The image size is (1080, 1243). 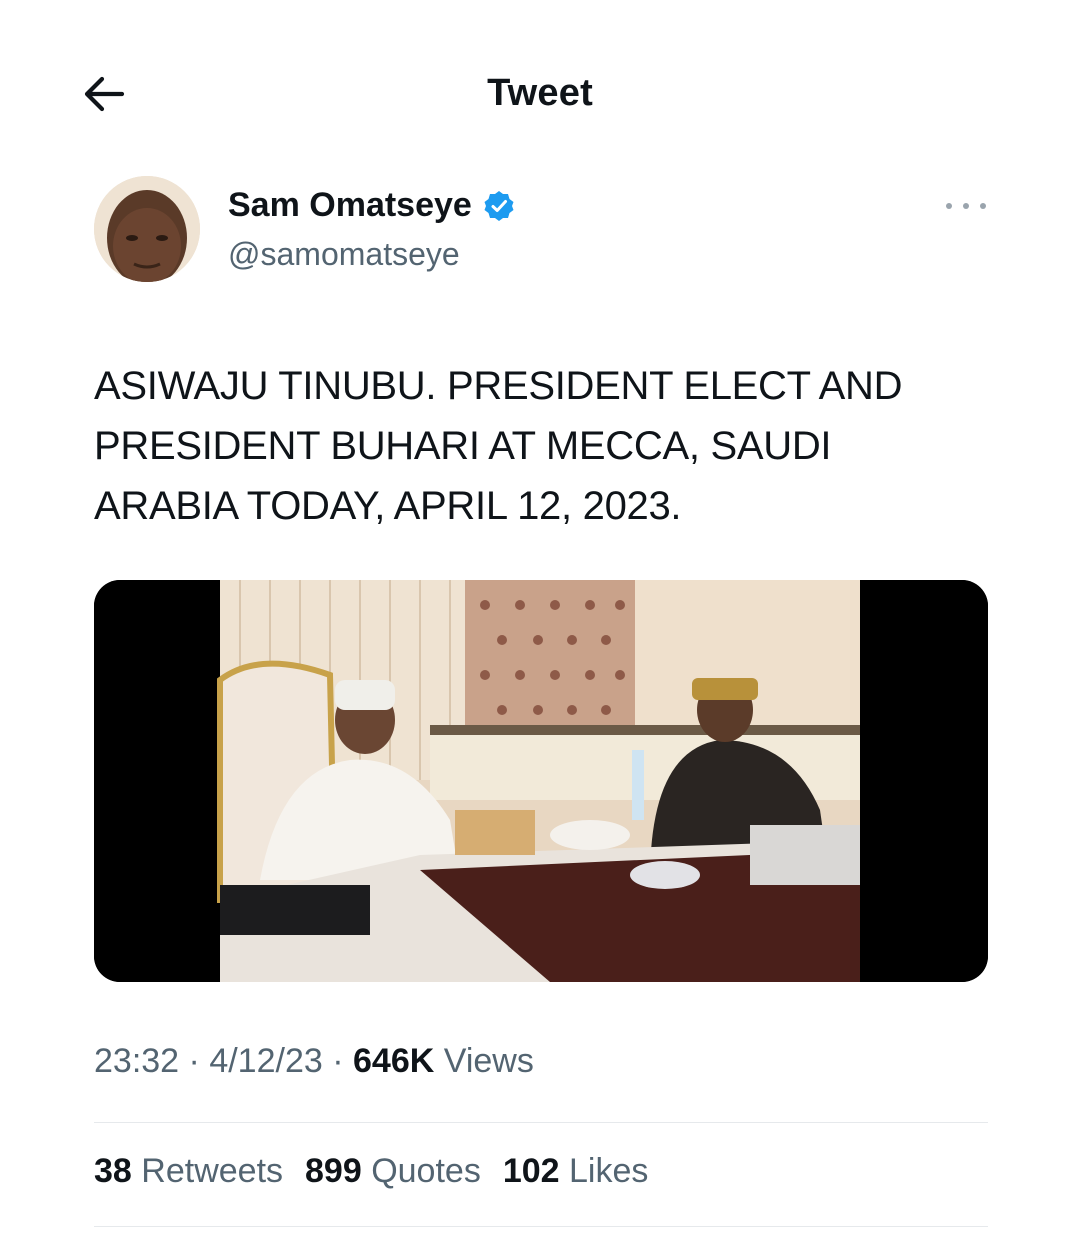 What do you see at coordinates (499, 205) in the screenshot?
I see `verified-badge-icon` at bounding box center [499, 205].